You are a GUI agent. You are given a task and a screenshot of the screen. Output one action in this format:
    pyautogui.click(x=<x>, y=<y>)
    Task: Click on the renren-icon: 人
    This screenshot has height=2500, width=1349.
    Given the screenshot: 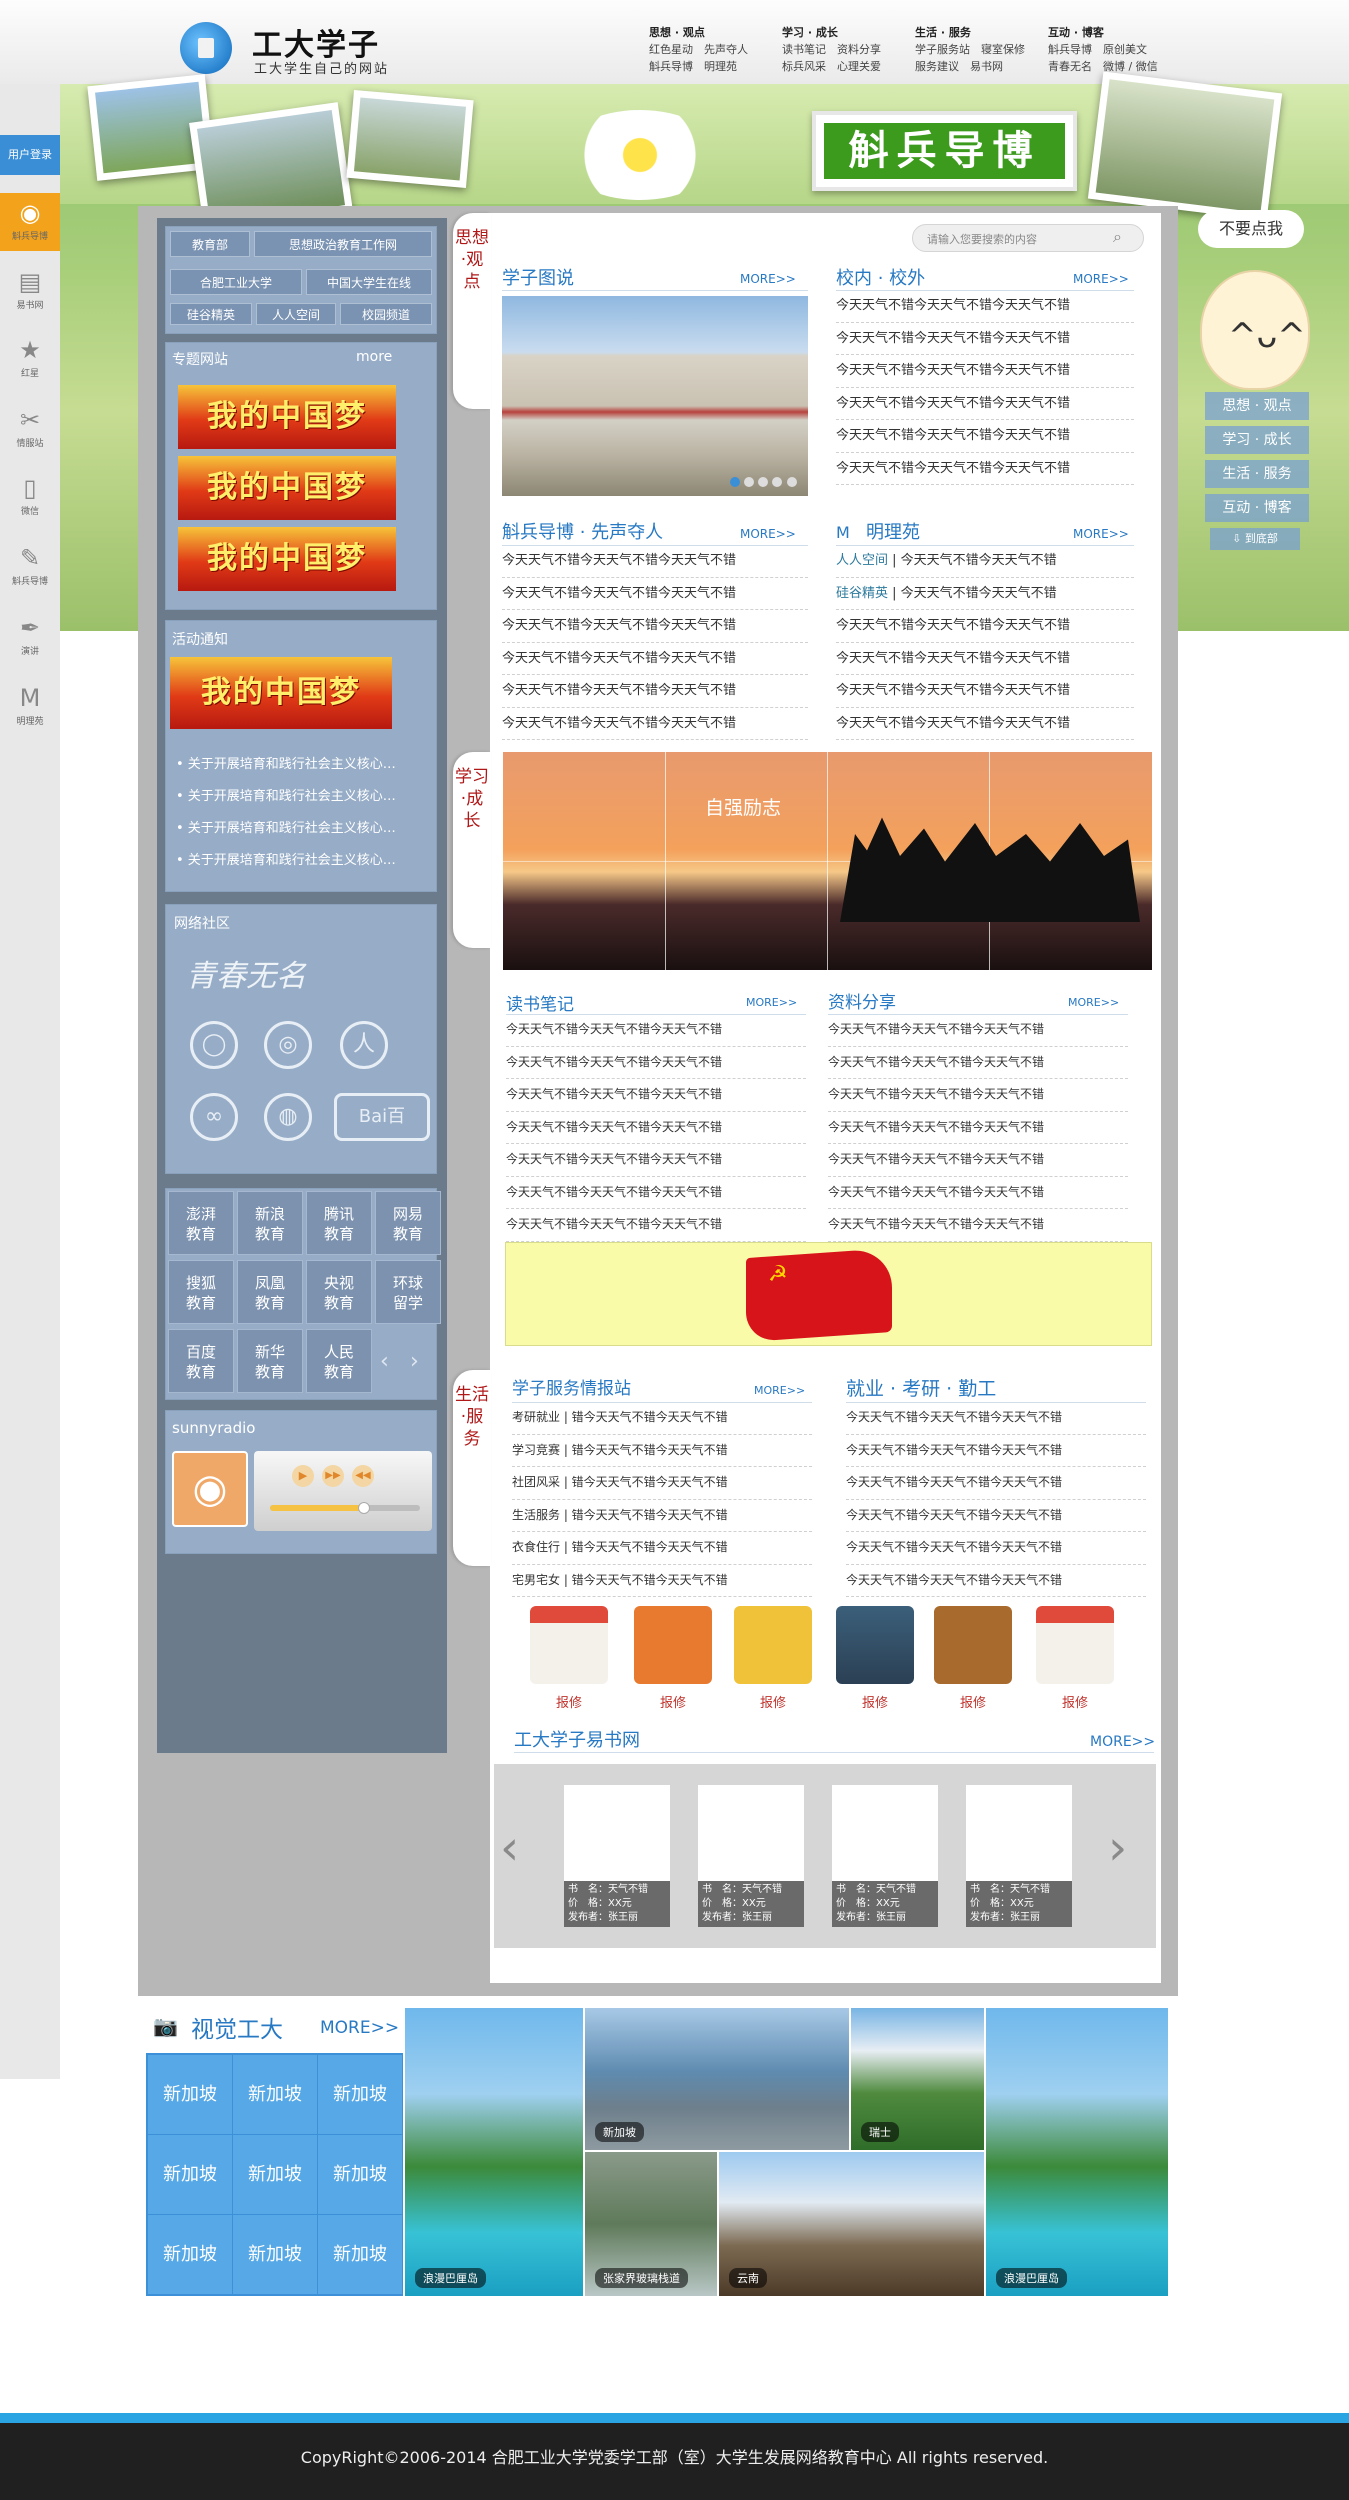 What is the action you would take?
    pyautogui.click(x=364, y=1045)
    